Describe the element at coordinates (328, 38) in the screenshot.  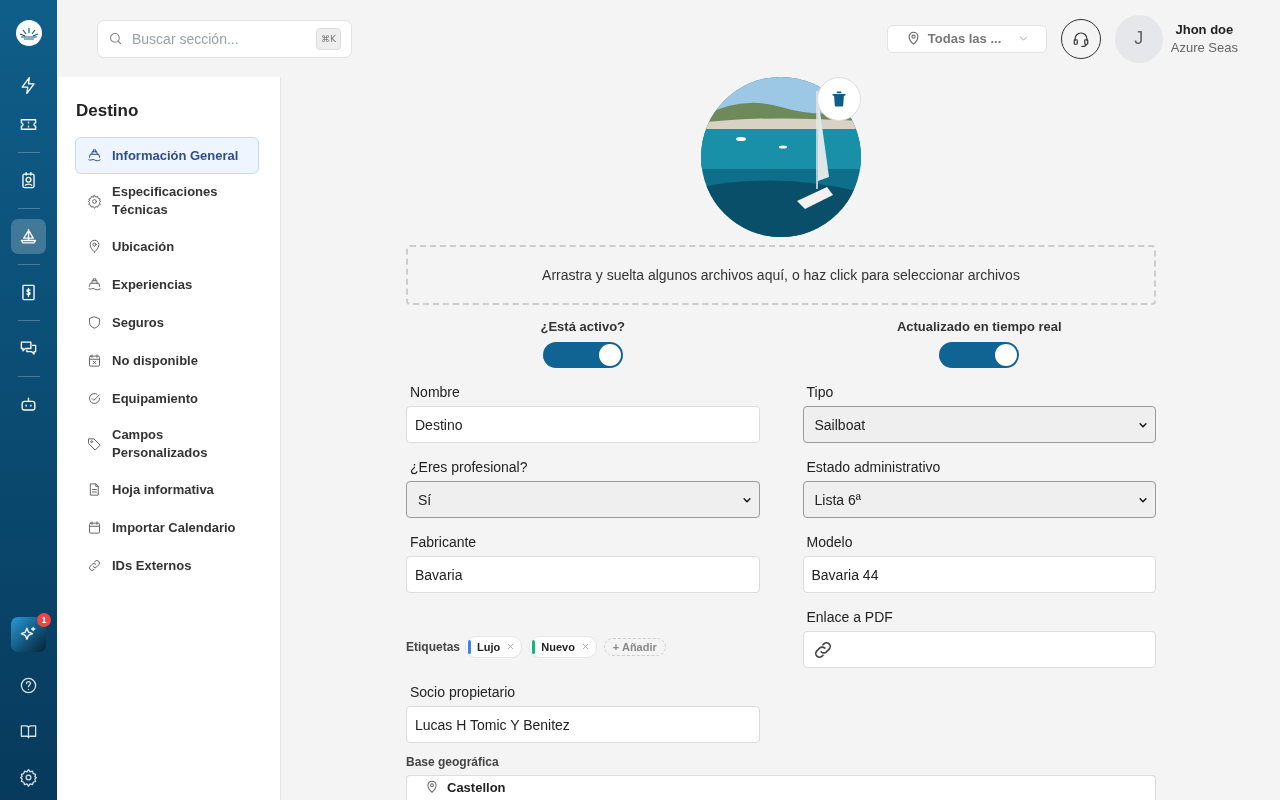
I see `shortcut-hint: ⌘K` at that location.